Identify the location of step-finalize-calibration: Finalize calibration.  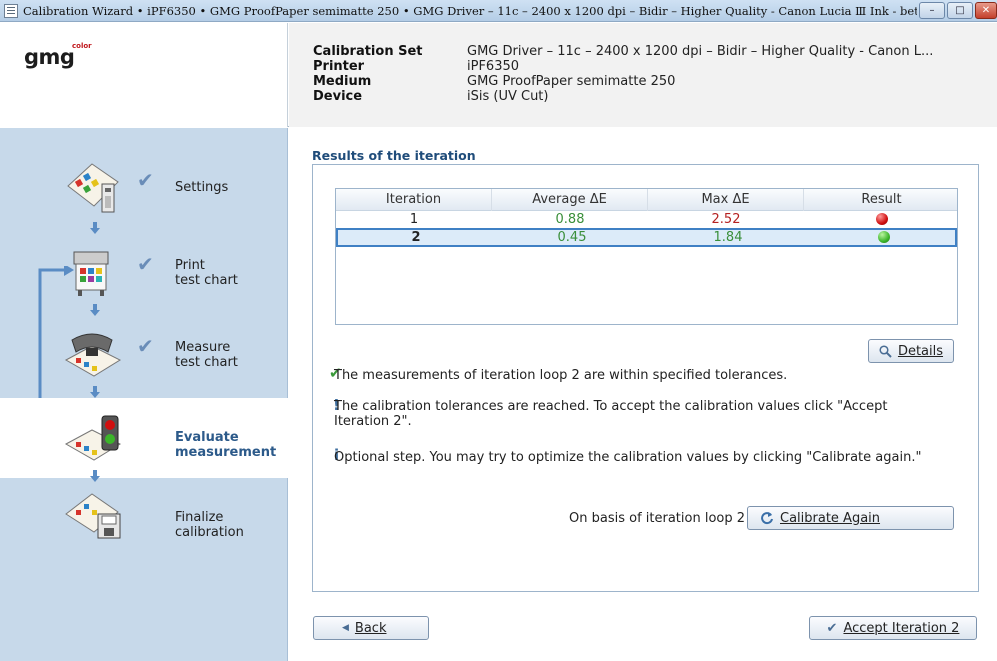
(144, 520).